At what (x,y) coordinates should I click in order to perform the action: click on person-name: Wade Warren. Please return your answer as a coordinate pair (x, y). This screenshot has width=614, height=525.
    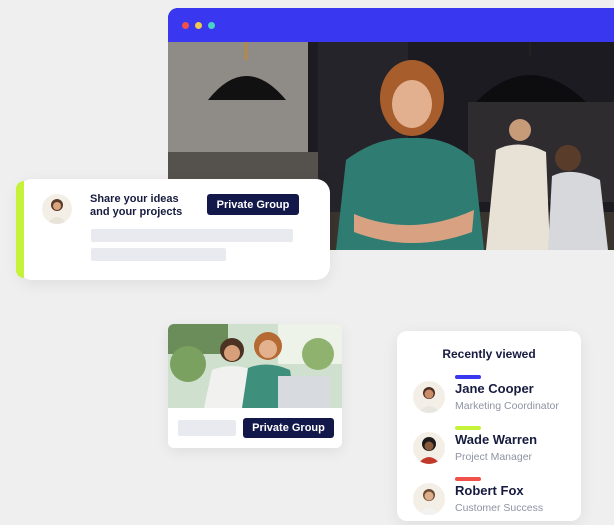
    Looking at the image, I should click on (496, 439).